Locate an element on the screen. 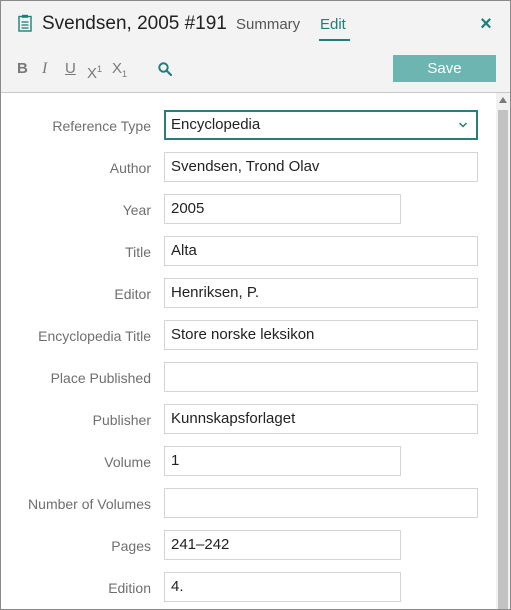  selected-value: Encyclopedia is located at coordinates (216, 124).